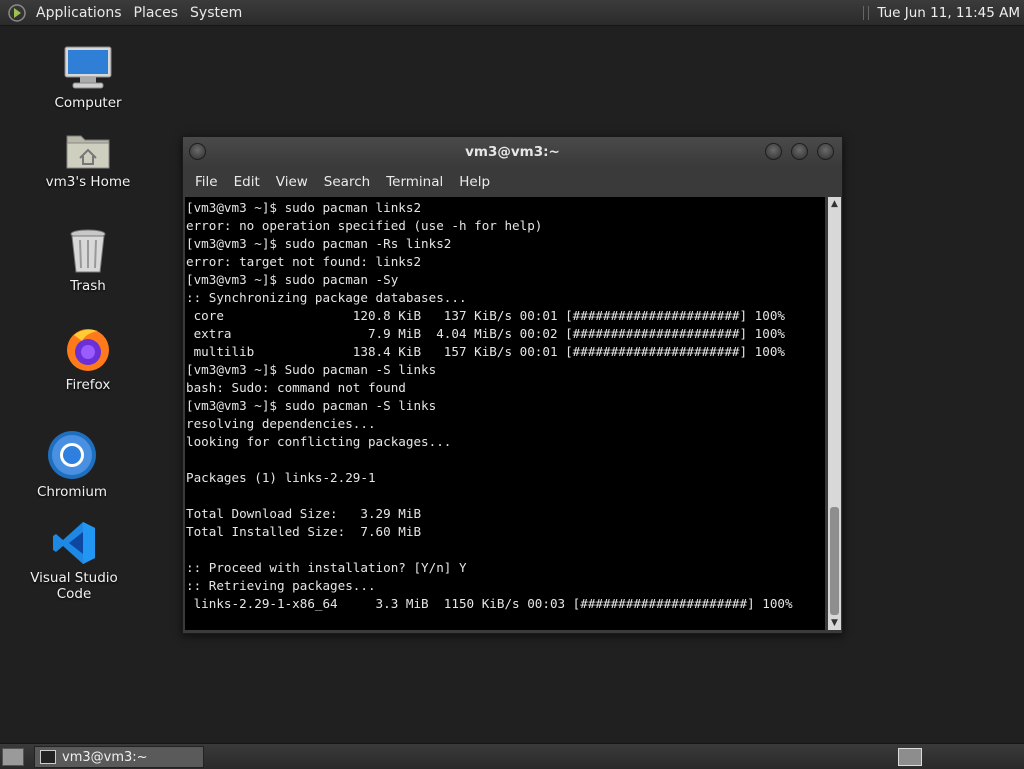 The width and height of the screenshot is (1024, 769). What do you see at coordinates (512, 756) in the screenshot?
I see `bottom-panel: vm3@vm3:~` at bounding box center [512, 756].